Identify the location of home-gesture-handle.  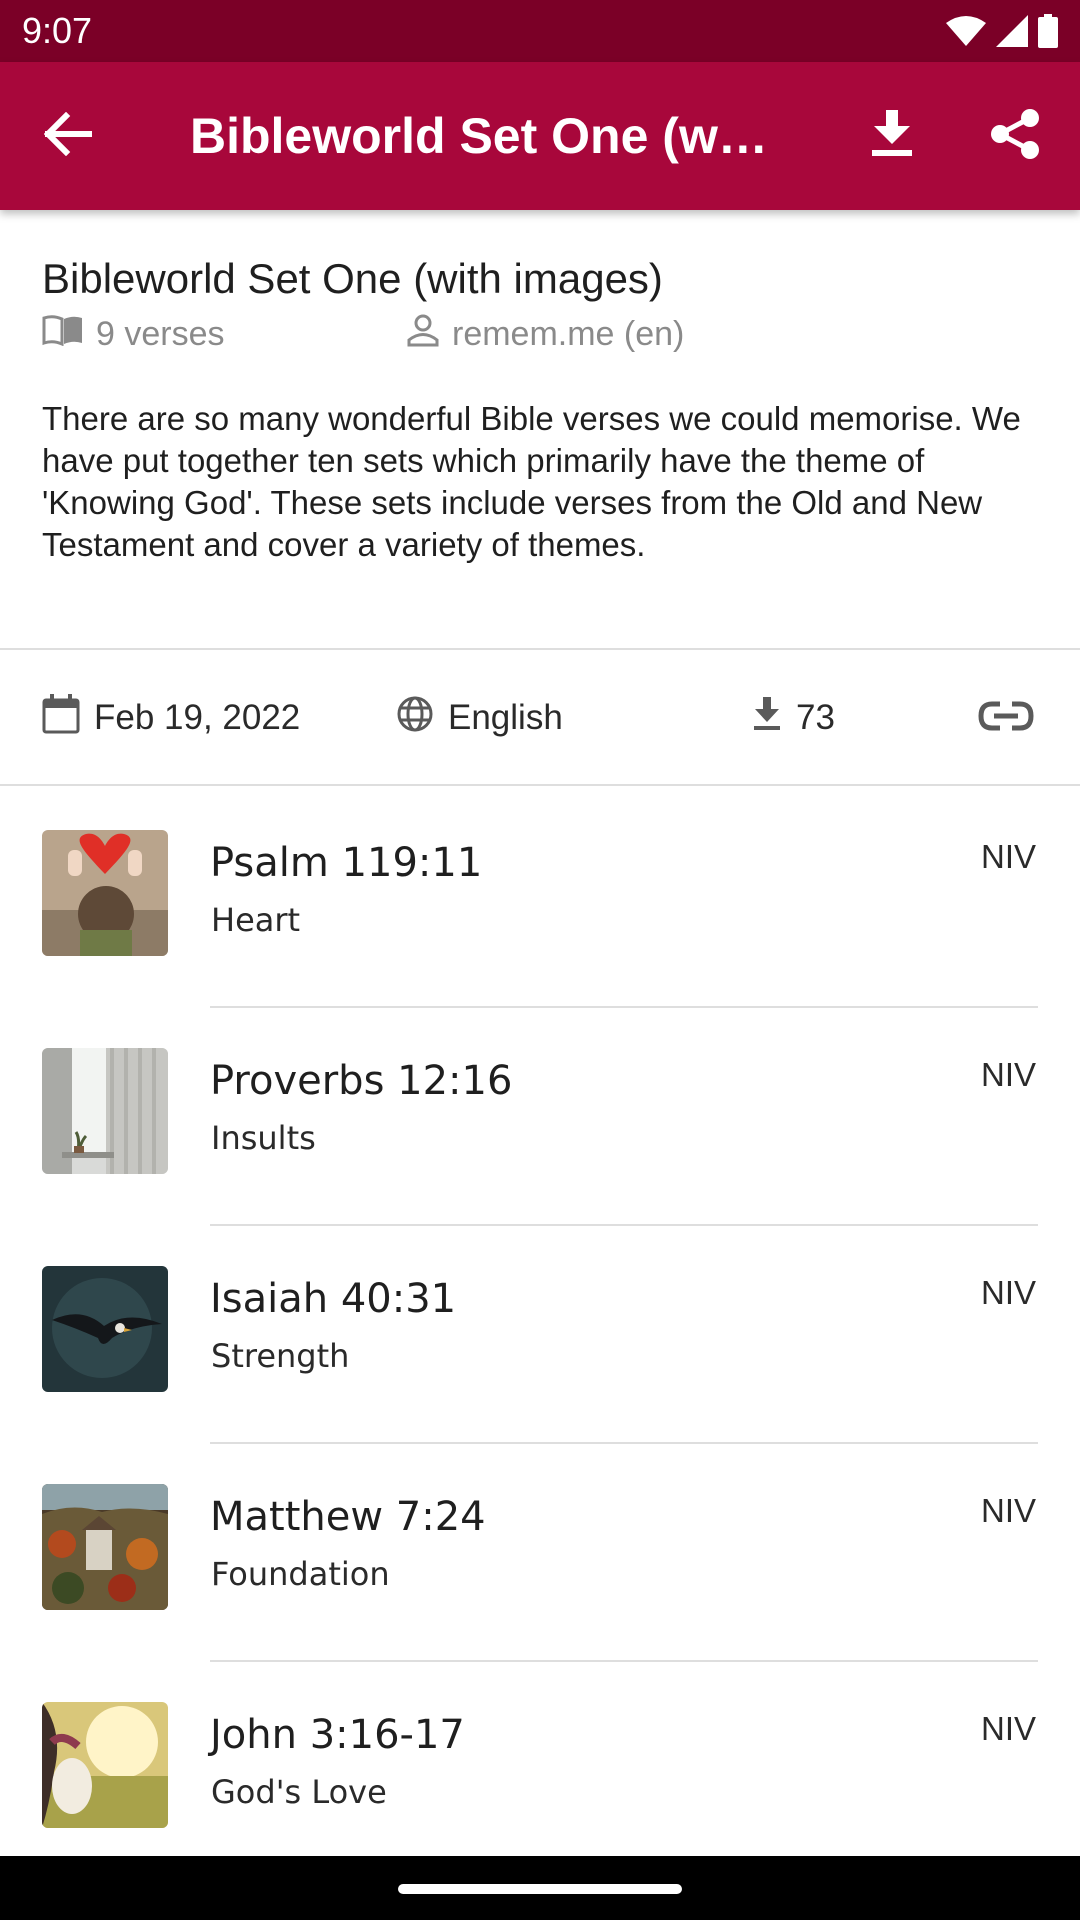
(540, 1889).